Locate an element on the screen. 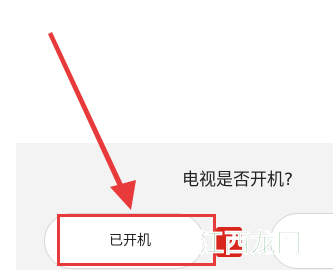 The height and width of the screenshot is (270, 333). watermark-logo: 江西龙网 is located at coordinates (250, 243).